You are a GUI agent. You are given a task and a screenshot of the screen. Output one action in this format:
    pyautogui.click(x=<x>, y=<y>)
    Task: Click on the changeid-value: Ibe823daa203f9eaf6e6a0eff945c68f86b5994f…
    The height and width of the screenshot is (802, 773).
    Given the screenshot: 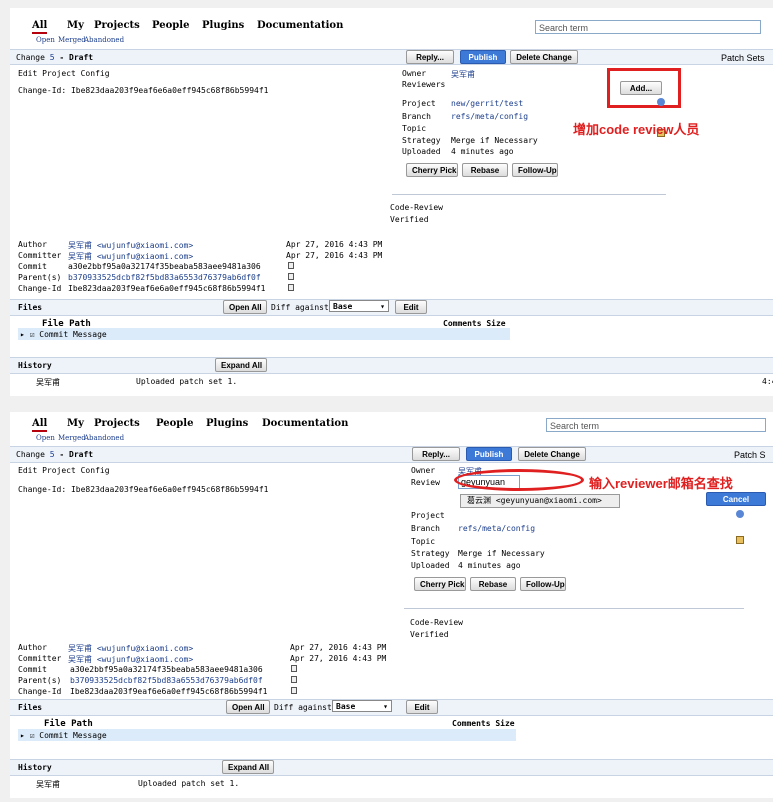 What is the action you would take?
    pyautogui.click(x=167, y=288)
    